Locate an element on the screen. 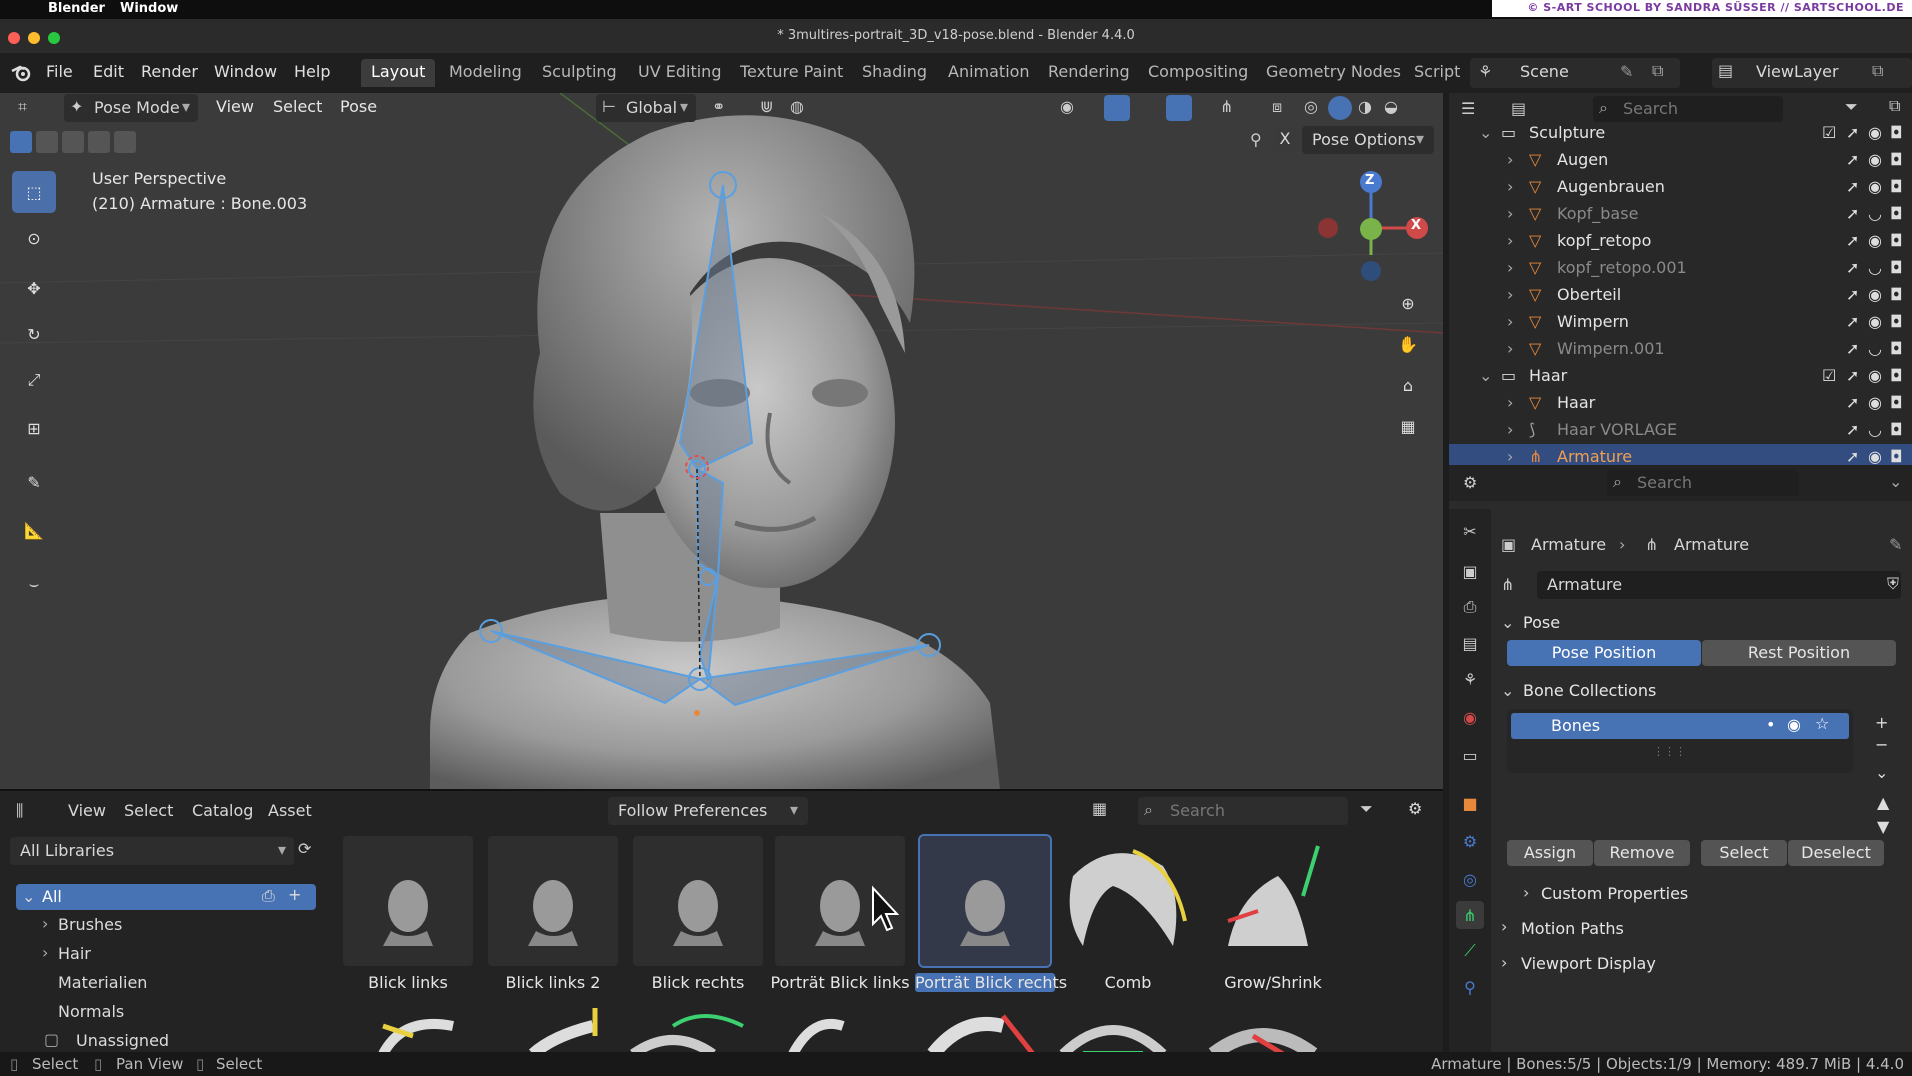 Image resolution: width=1912 pixels, height=1076 pixels. pose-section-header: Pose is located at coordinates (1541, 622).